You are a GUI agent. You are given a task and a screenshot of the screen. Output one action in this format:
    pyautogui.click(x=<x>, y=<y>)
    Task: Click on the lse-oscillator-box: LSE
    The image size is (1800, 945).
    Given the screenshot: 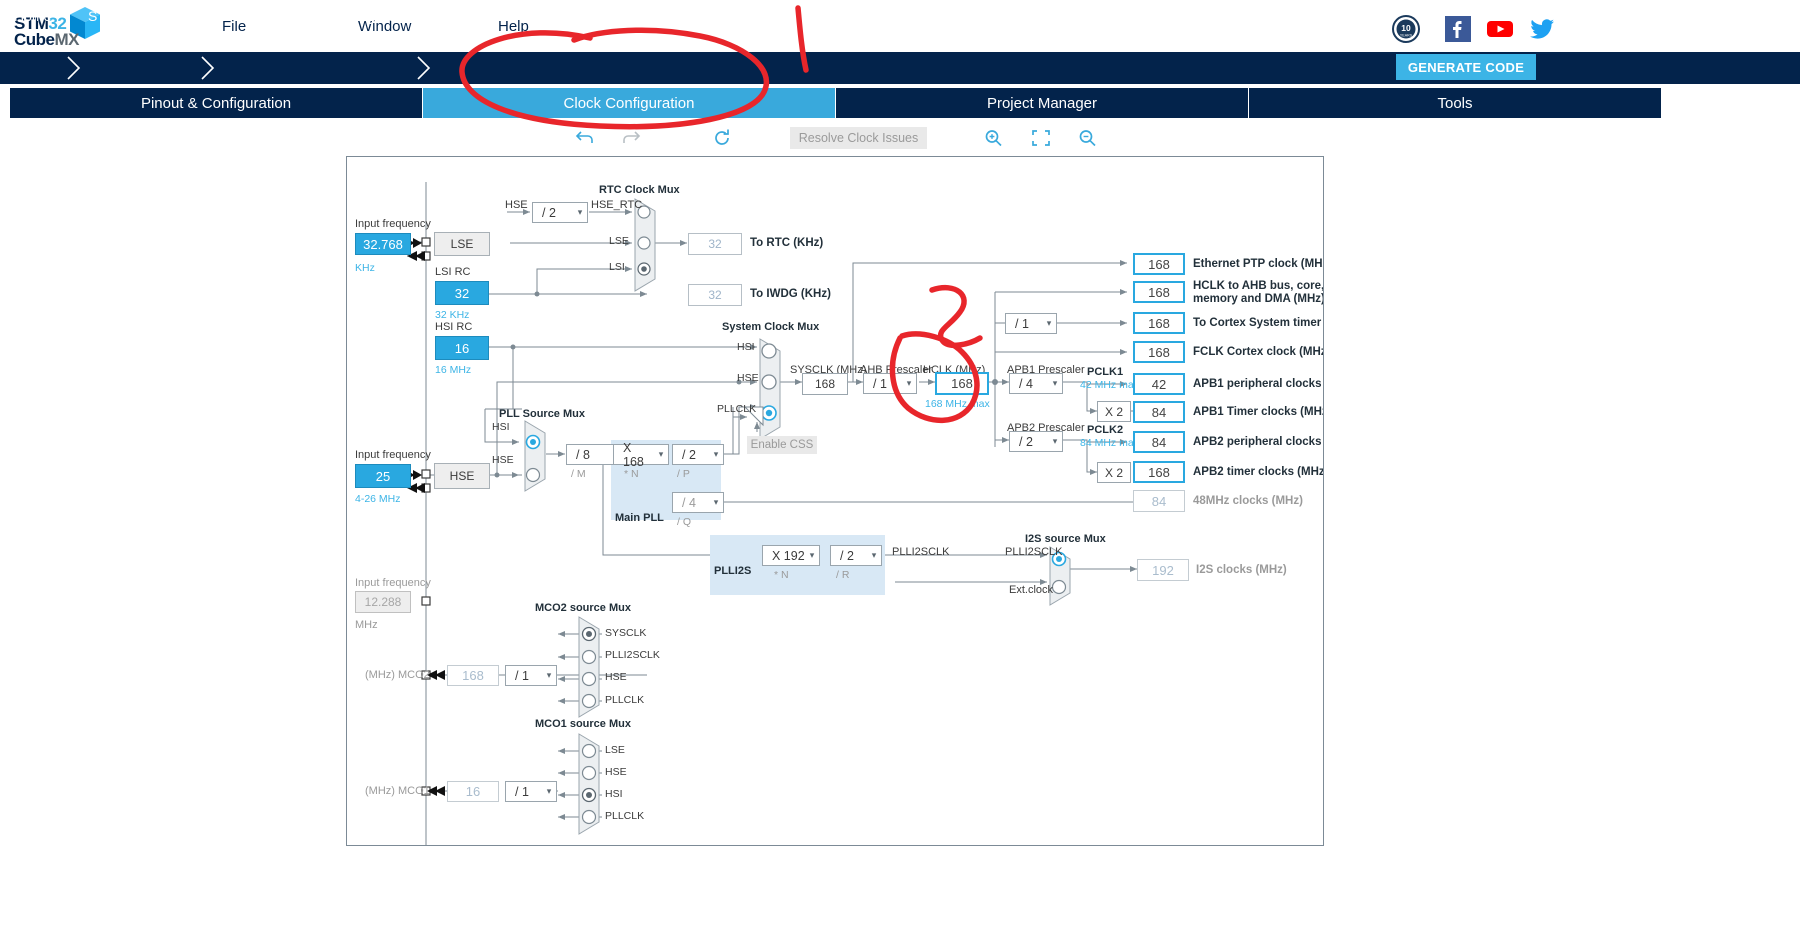 What is the action you would take?
    pyautogui.click(x=462, y=244)
    